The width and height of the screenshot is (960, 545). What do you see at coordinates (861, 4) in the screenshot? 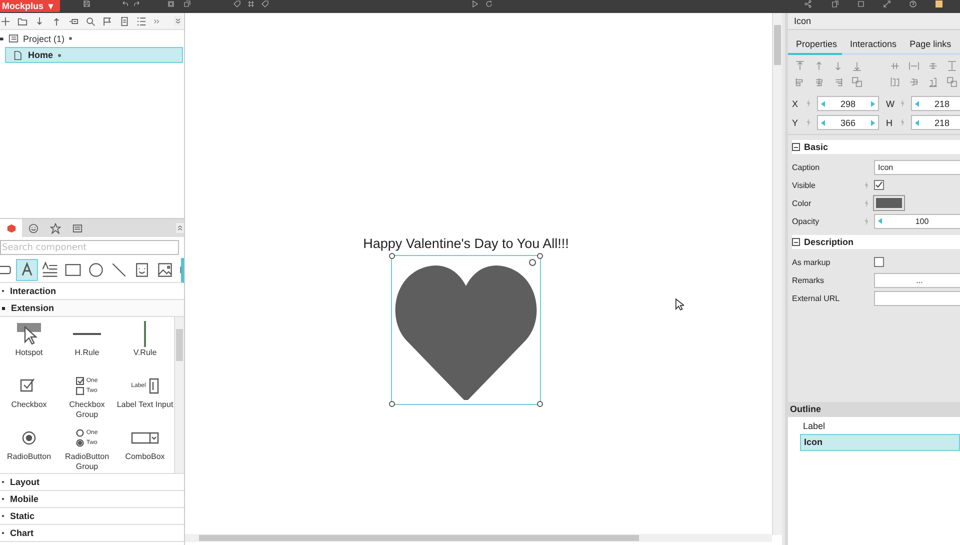
I see `window-icon` at bounding box center [861, 4].